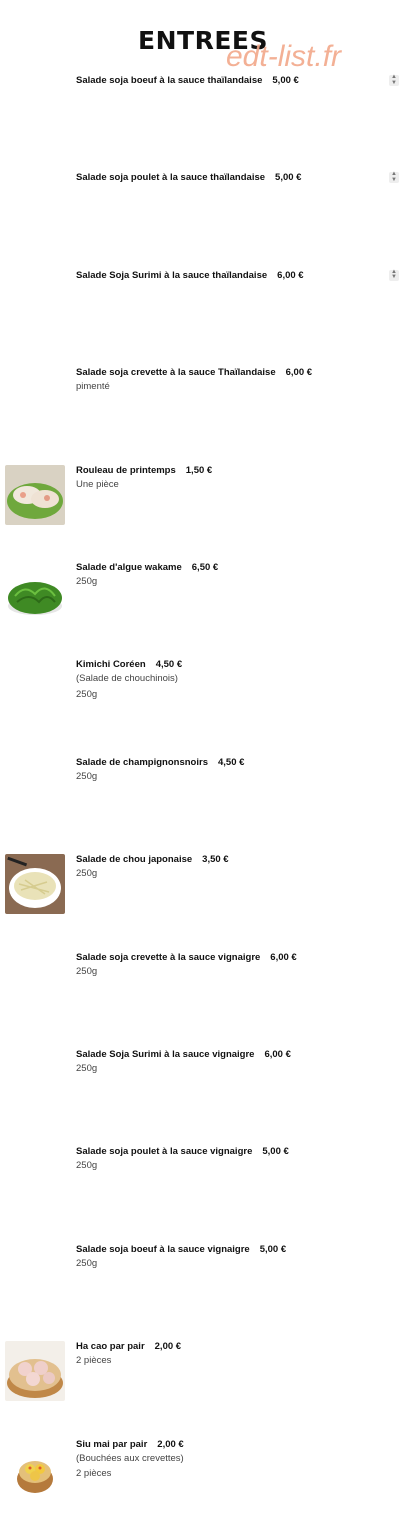 Image resolution: width=406 pixels, height=1529 pixels. What do you see at coordinates (231, 770) in the screenshot?
I see `menu-item-text: Salade de champignonsnoirs 4,50 € 250g` at bounding box center [231, 770].